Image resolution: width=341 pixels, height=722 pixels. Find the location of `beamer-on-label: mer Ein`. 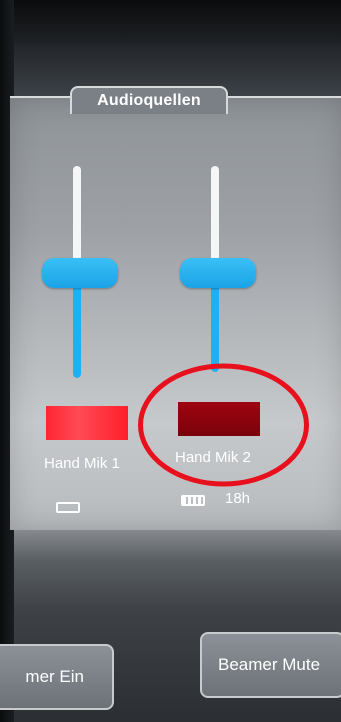

beamer-on-label: mer Ein is located at coordinates (54, 676).